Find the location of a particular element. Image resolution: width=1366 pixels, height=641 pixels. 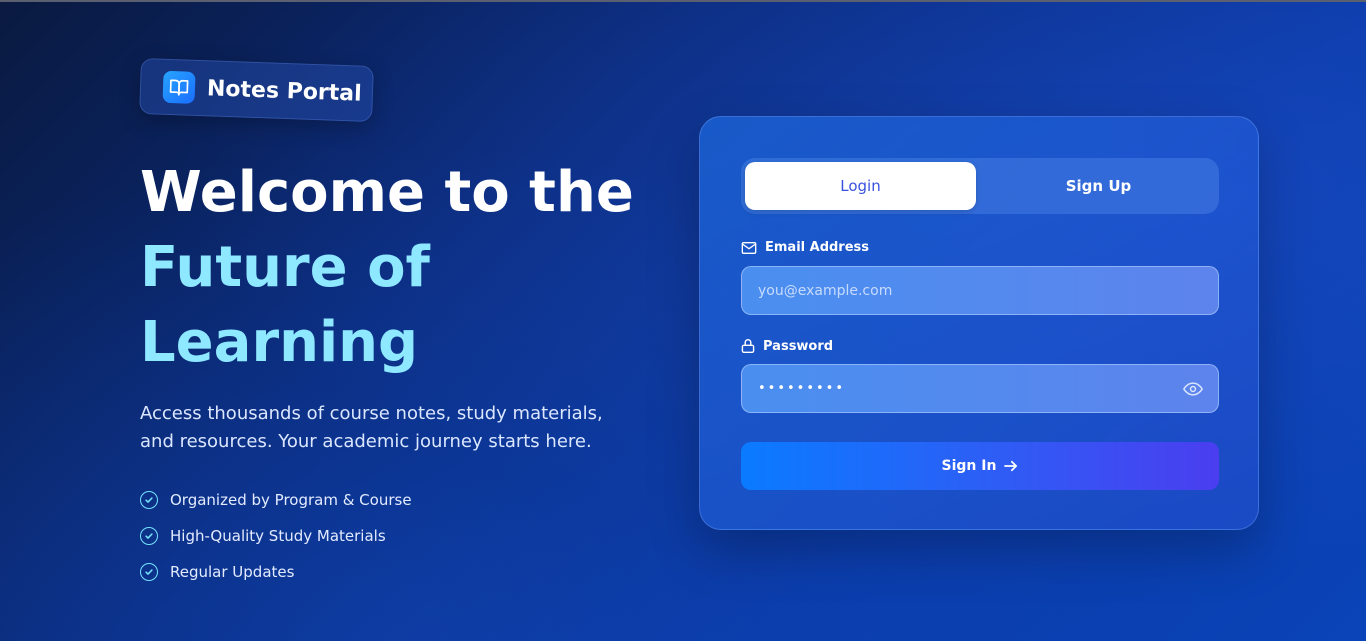

feature-label: Organized by Program & Course is located at coordinates (291, 500).